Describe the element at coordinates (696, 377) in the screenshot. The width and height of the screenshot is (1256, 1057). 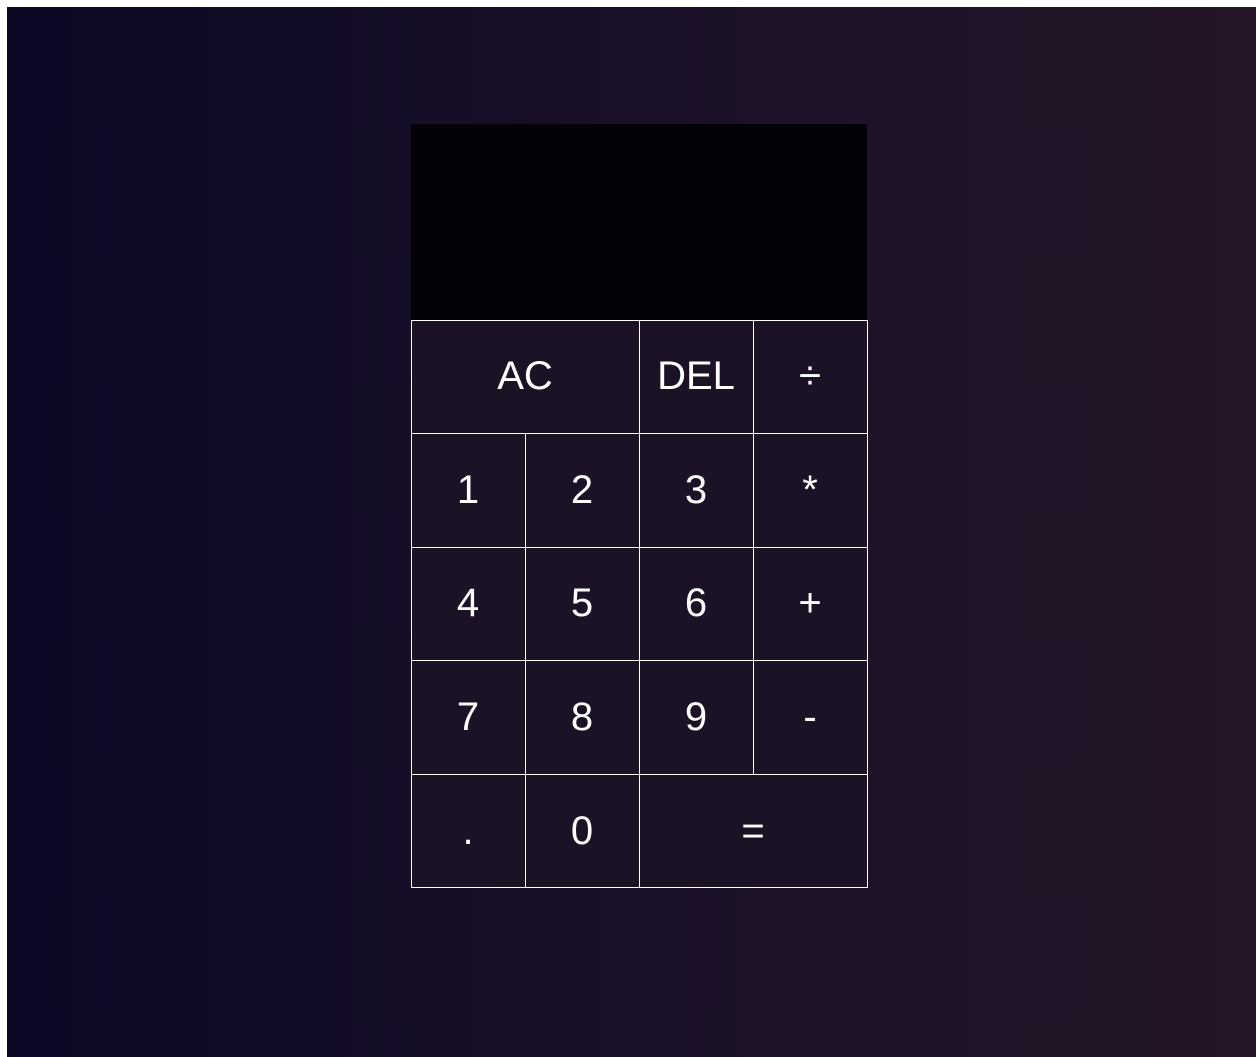
I see `delete-button: DEL` at that location.